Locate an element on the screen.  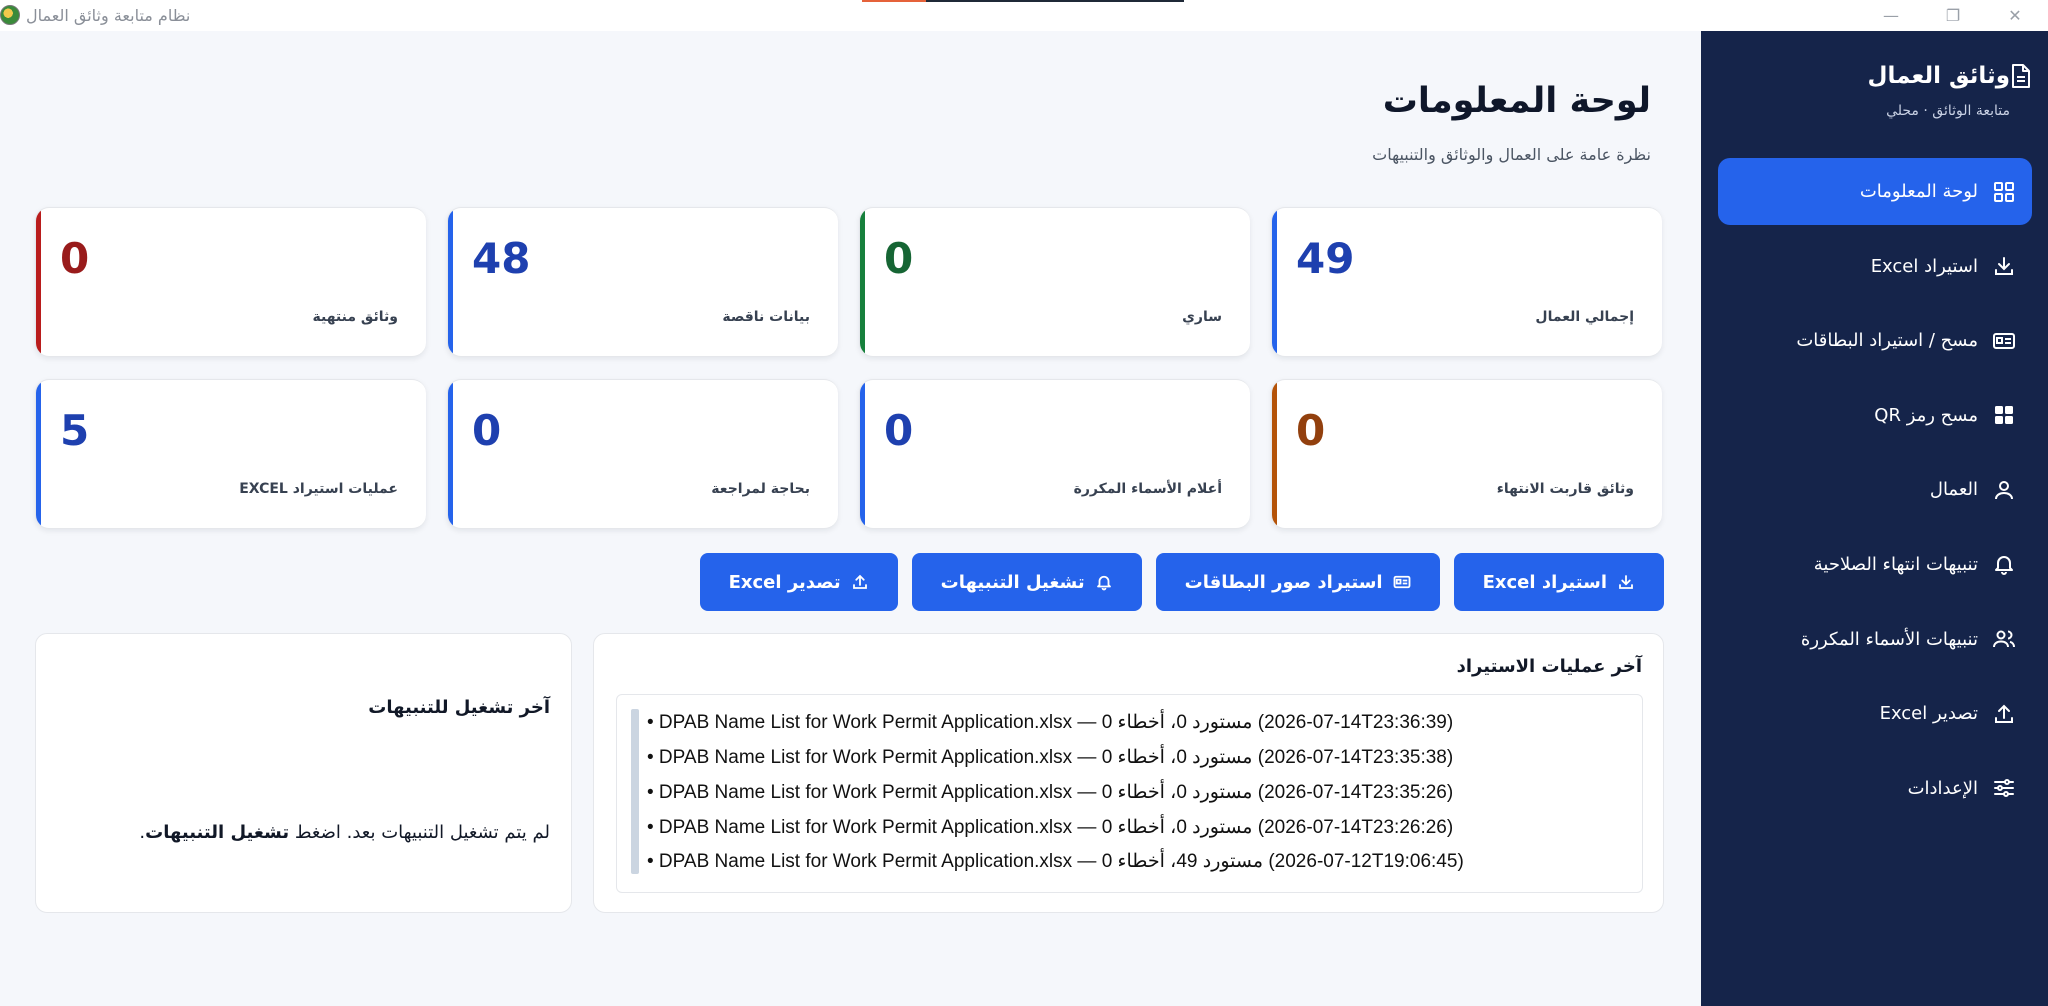
import-card-images-button-label: استيراد صور البطاقات is located at coordinates (1283, 582).